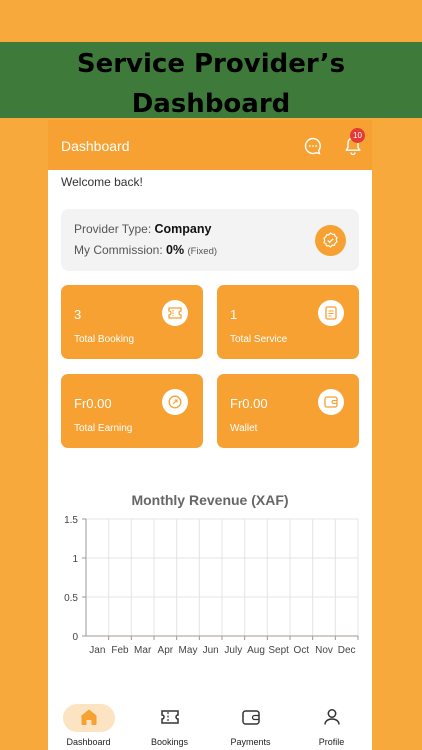  I want to click on welcome-text: Welcome back!, so click(102, 182).